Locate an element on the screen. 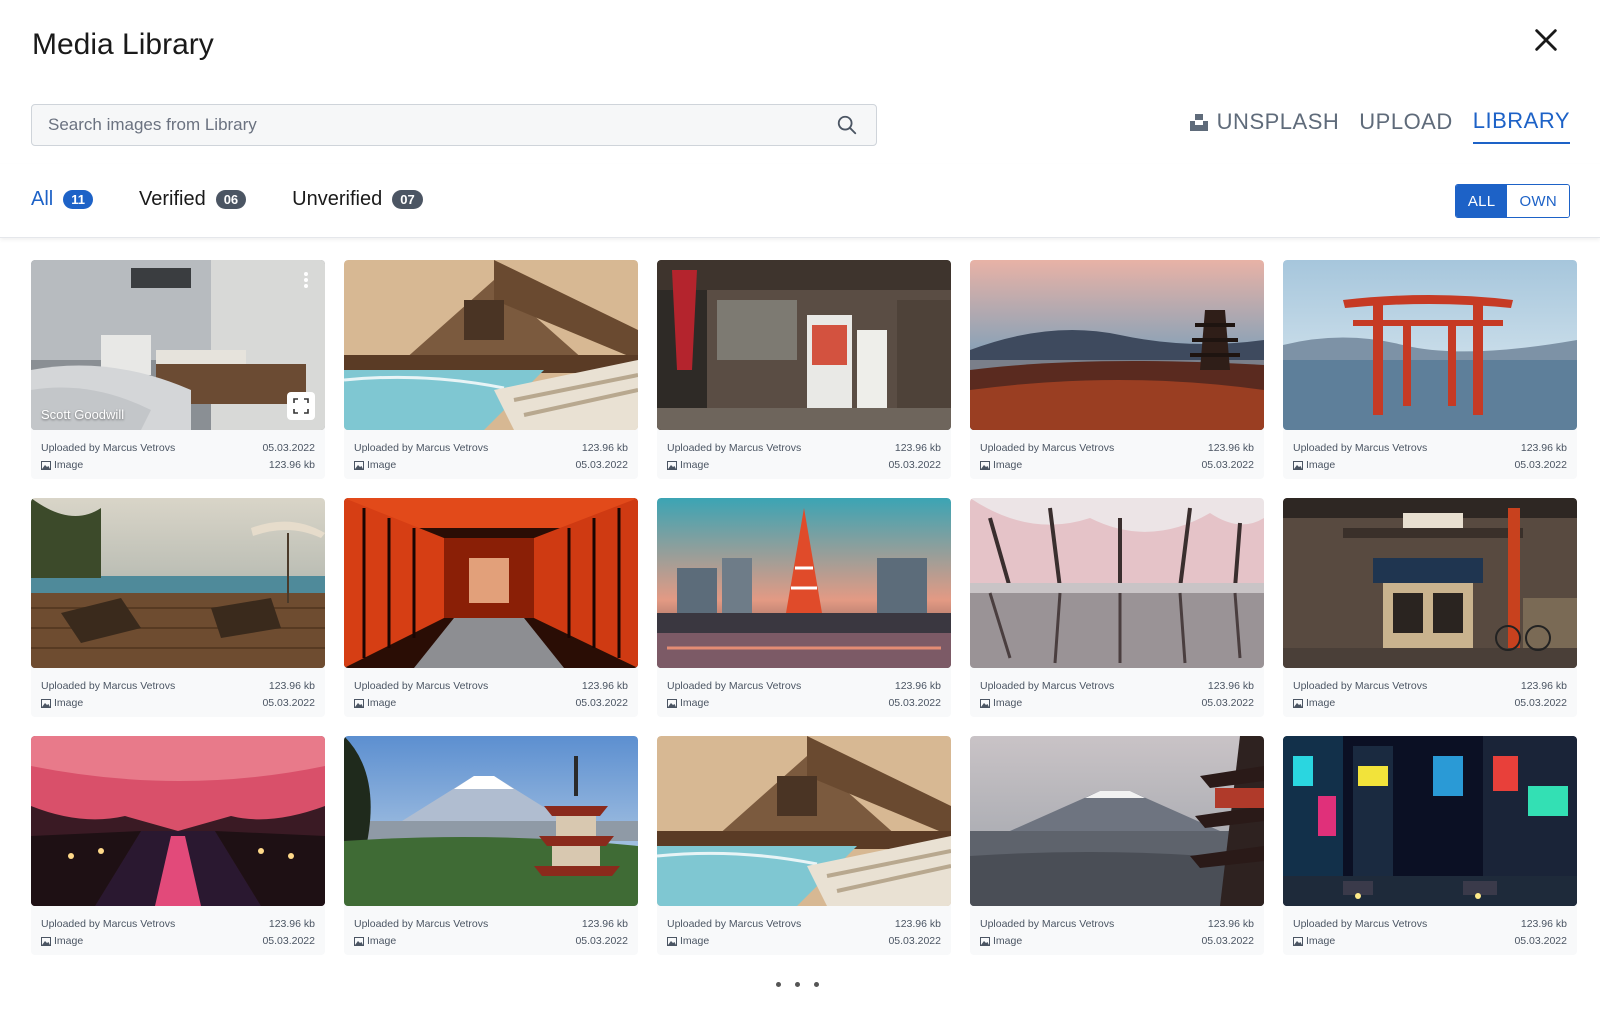 Image resolution: width=1600 pixels, height=1010 pixels. pagination-dots is located at coordinates (797, 984).